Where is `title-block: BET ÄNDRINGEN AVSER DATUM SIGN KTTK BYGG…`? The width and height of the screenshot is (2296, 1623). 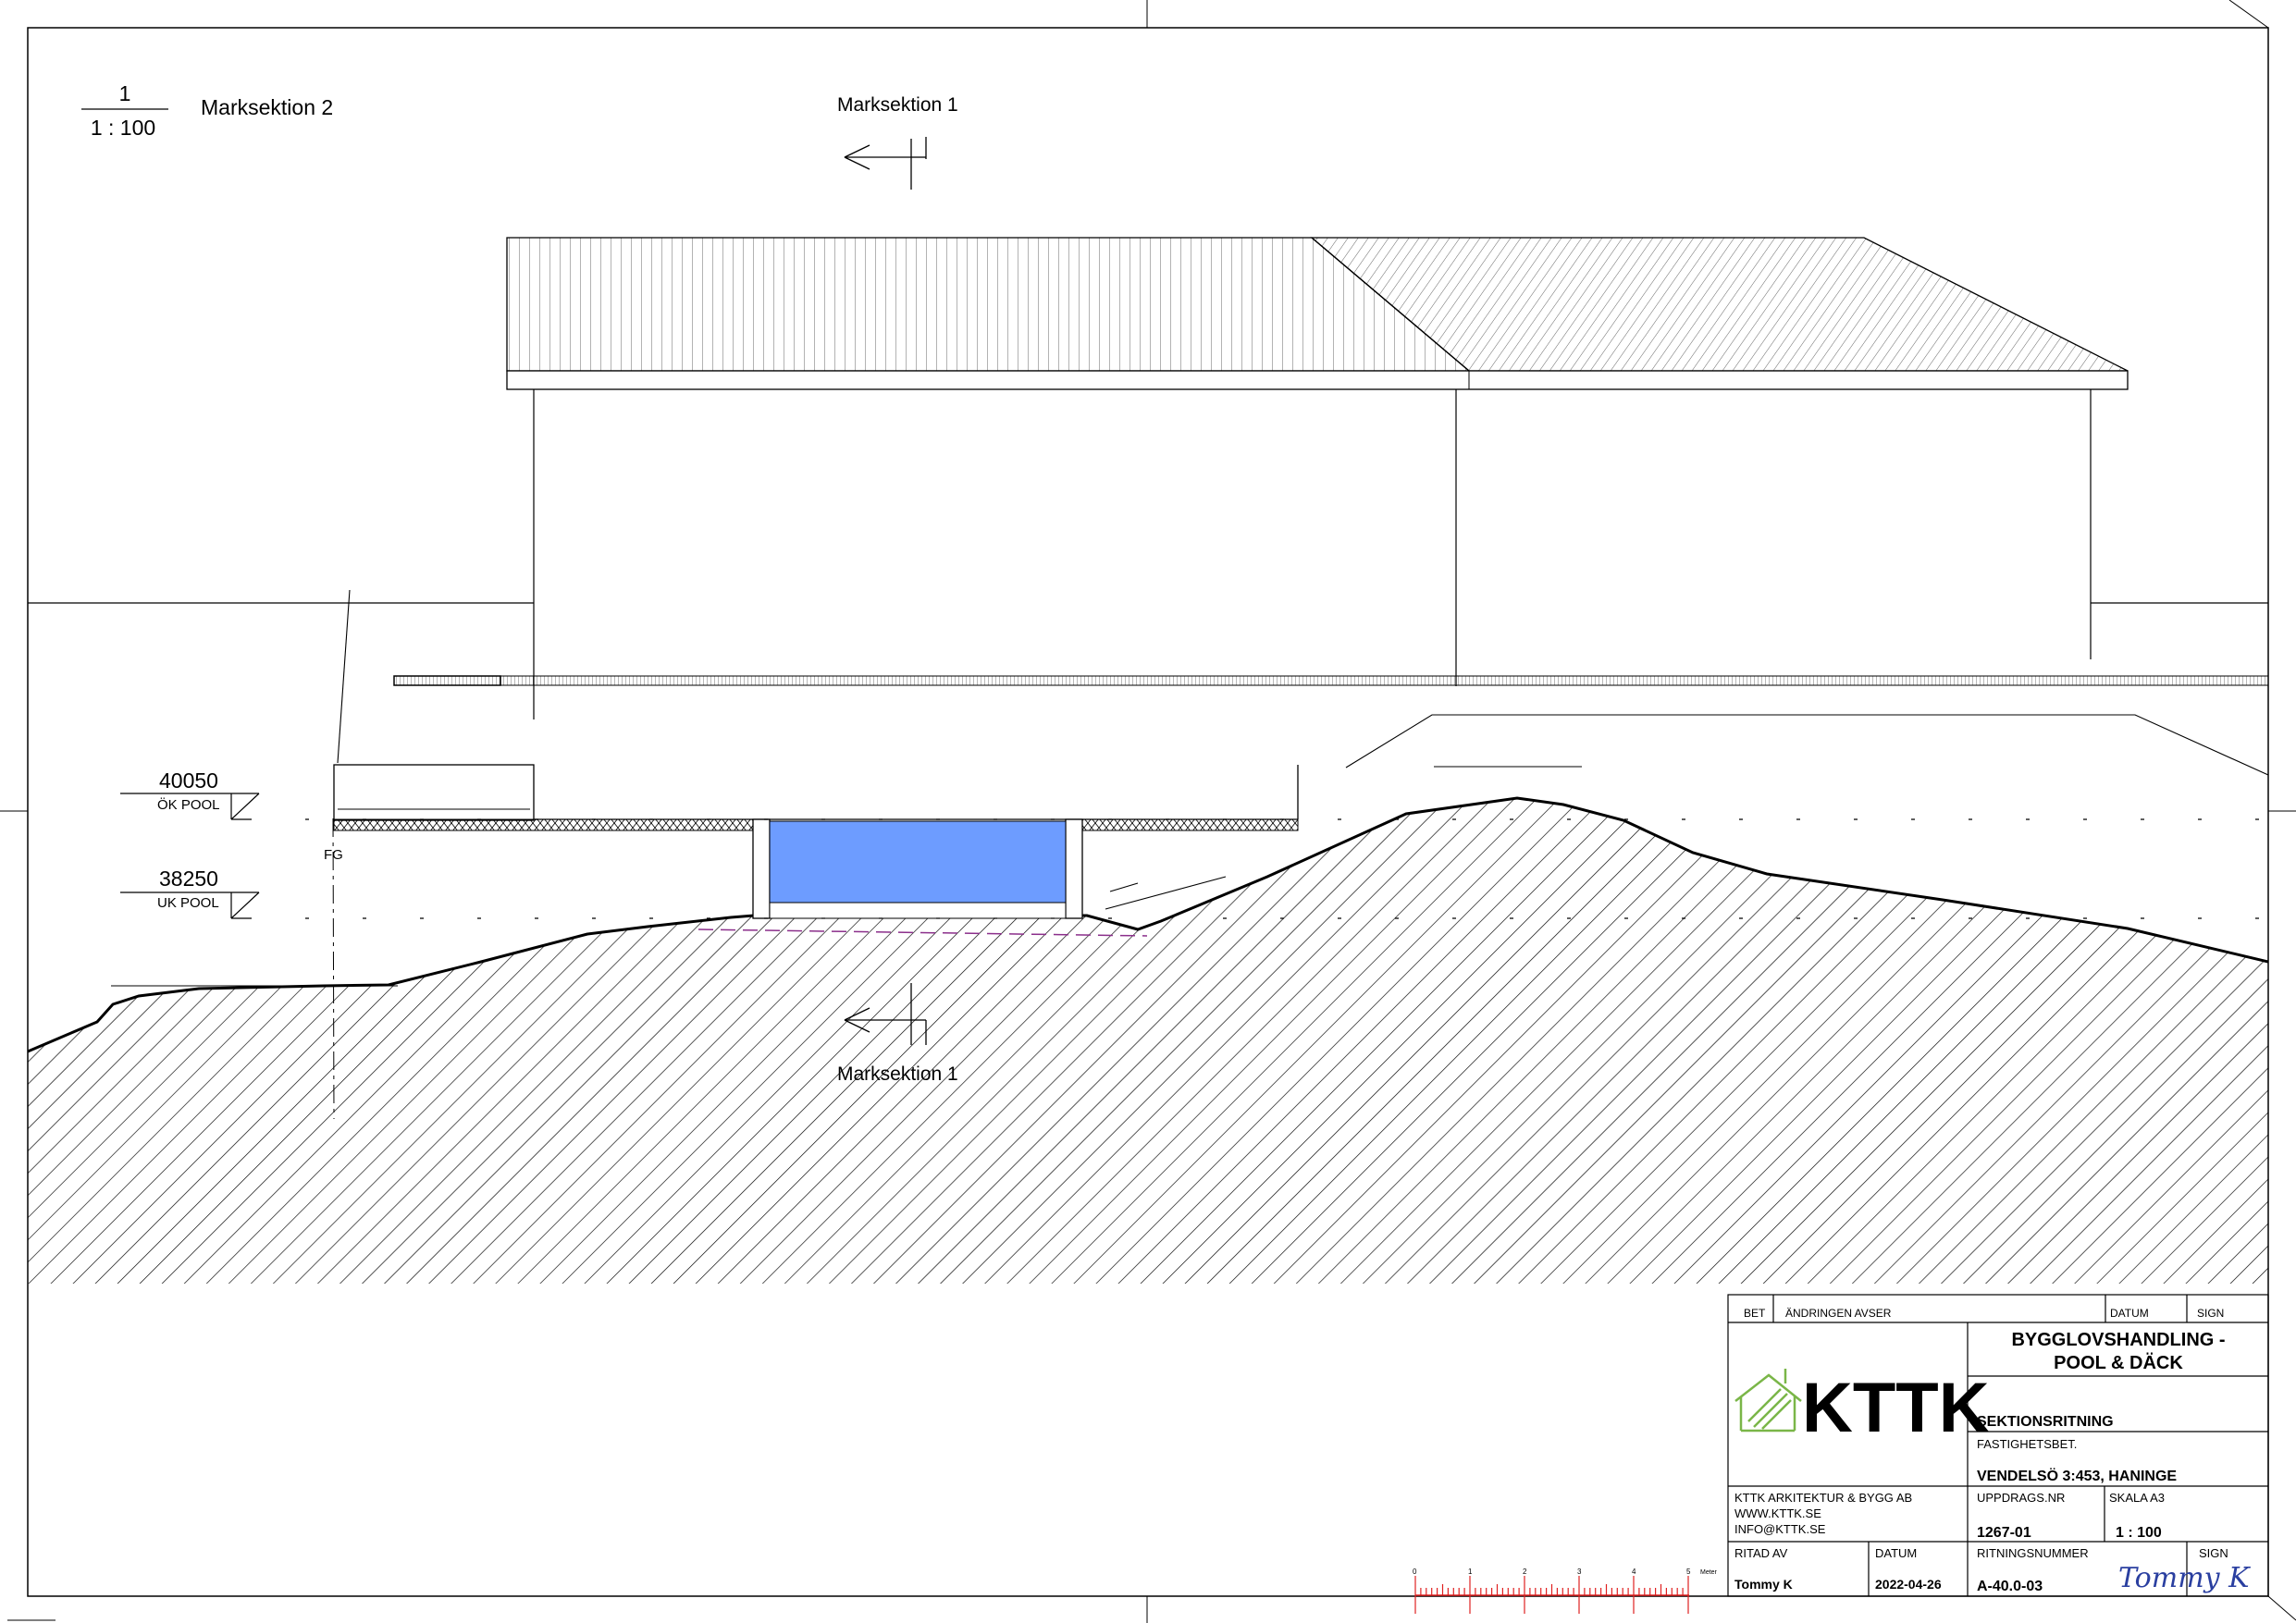 title-block: BET ÄNDRINGEN AVSER DATUM SIGN KTTK BYGG… is located at coordinates (1998, 1445).